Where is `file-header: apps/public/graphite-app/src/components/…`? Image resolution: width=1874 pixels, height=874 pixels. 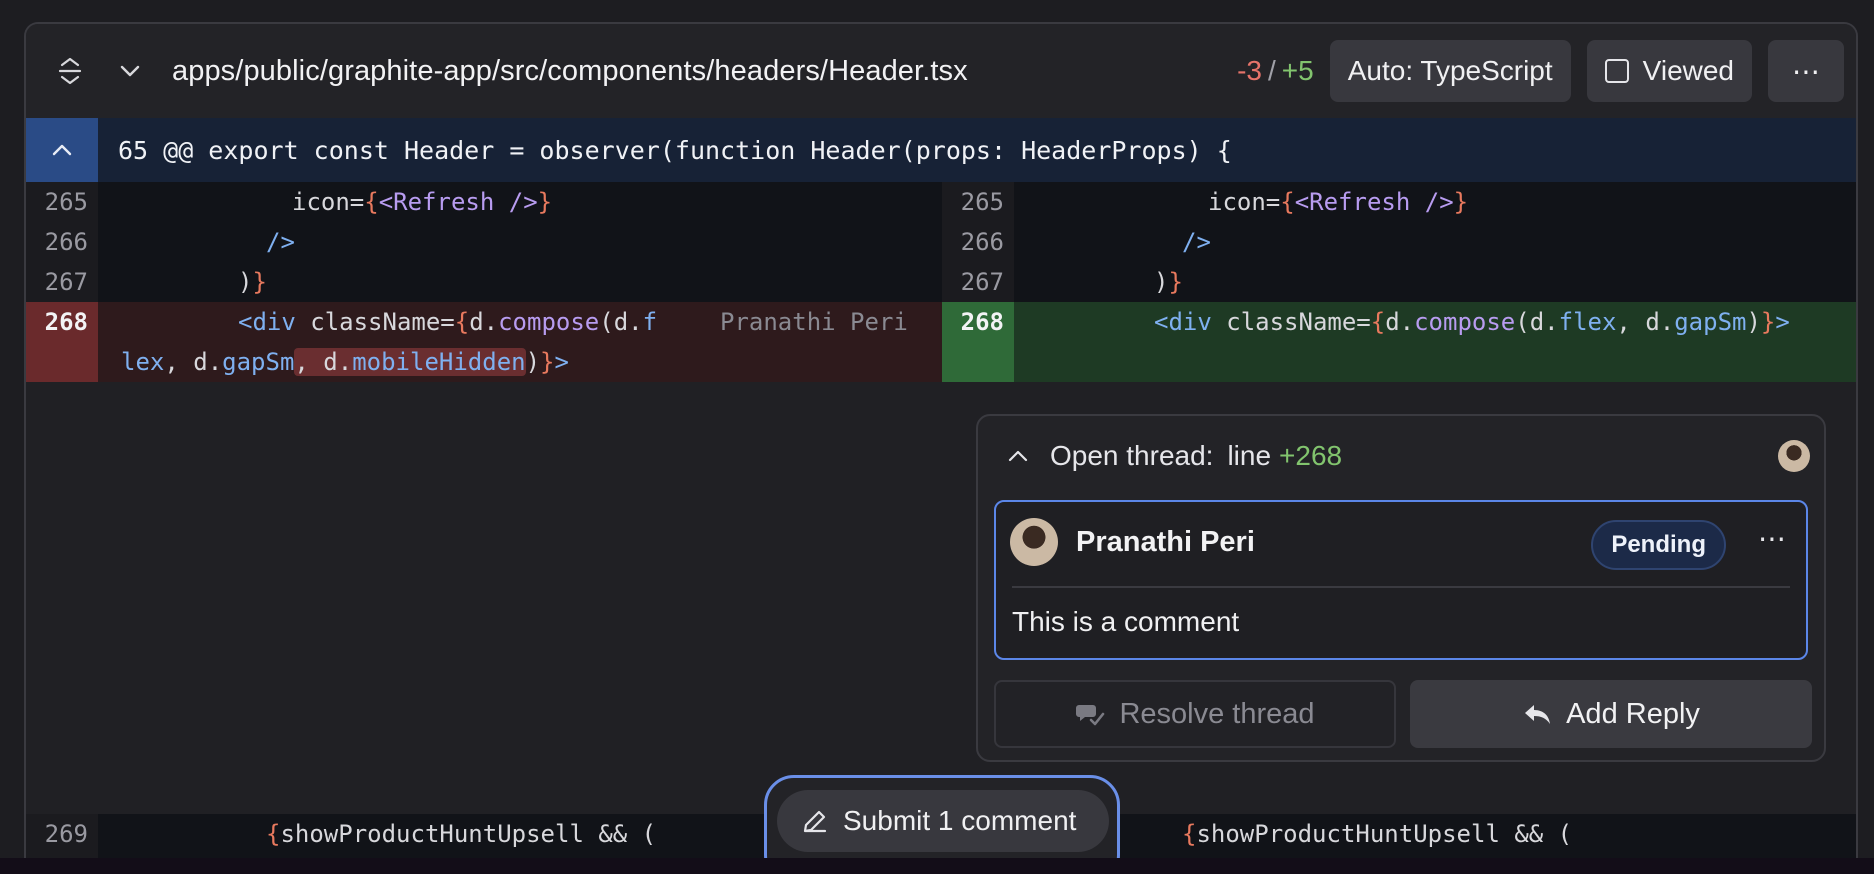
file-header: apps/public/graphite-app/src/components/… is located at coordinates (941, 71).